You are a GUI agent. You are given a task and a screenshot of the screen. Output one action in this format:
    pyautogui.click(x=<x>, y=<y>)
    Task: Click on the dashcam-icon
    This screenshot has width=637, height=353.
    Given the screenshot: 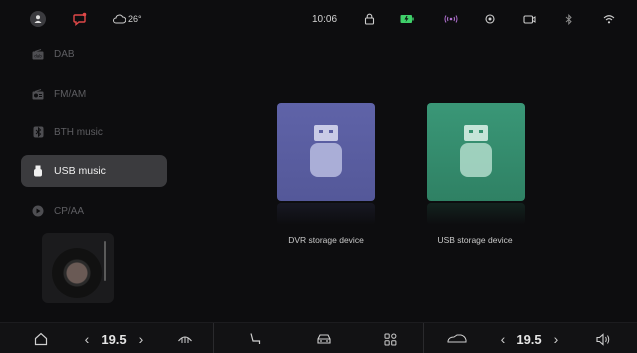 What is the action you would take?
    pyautogui.click(x=529, y=19)
    